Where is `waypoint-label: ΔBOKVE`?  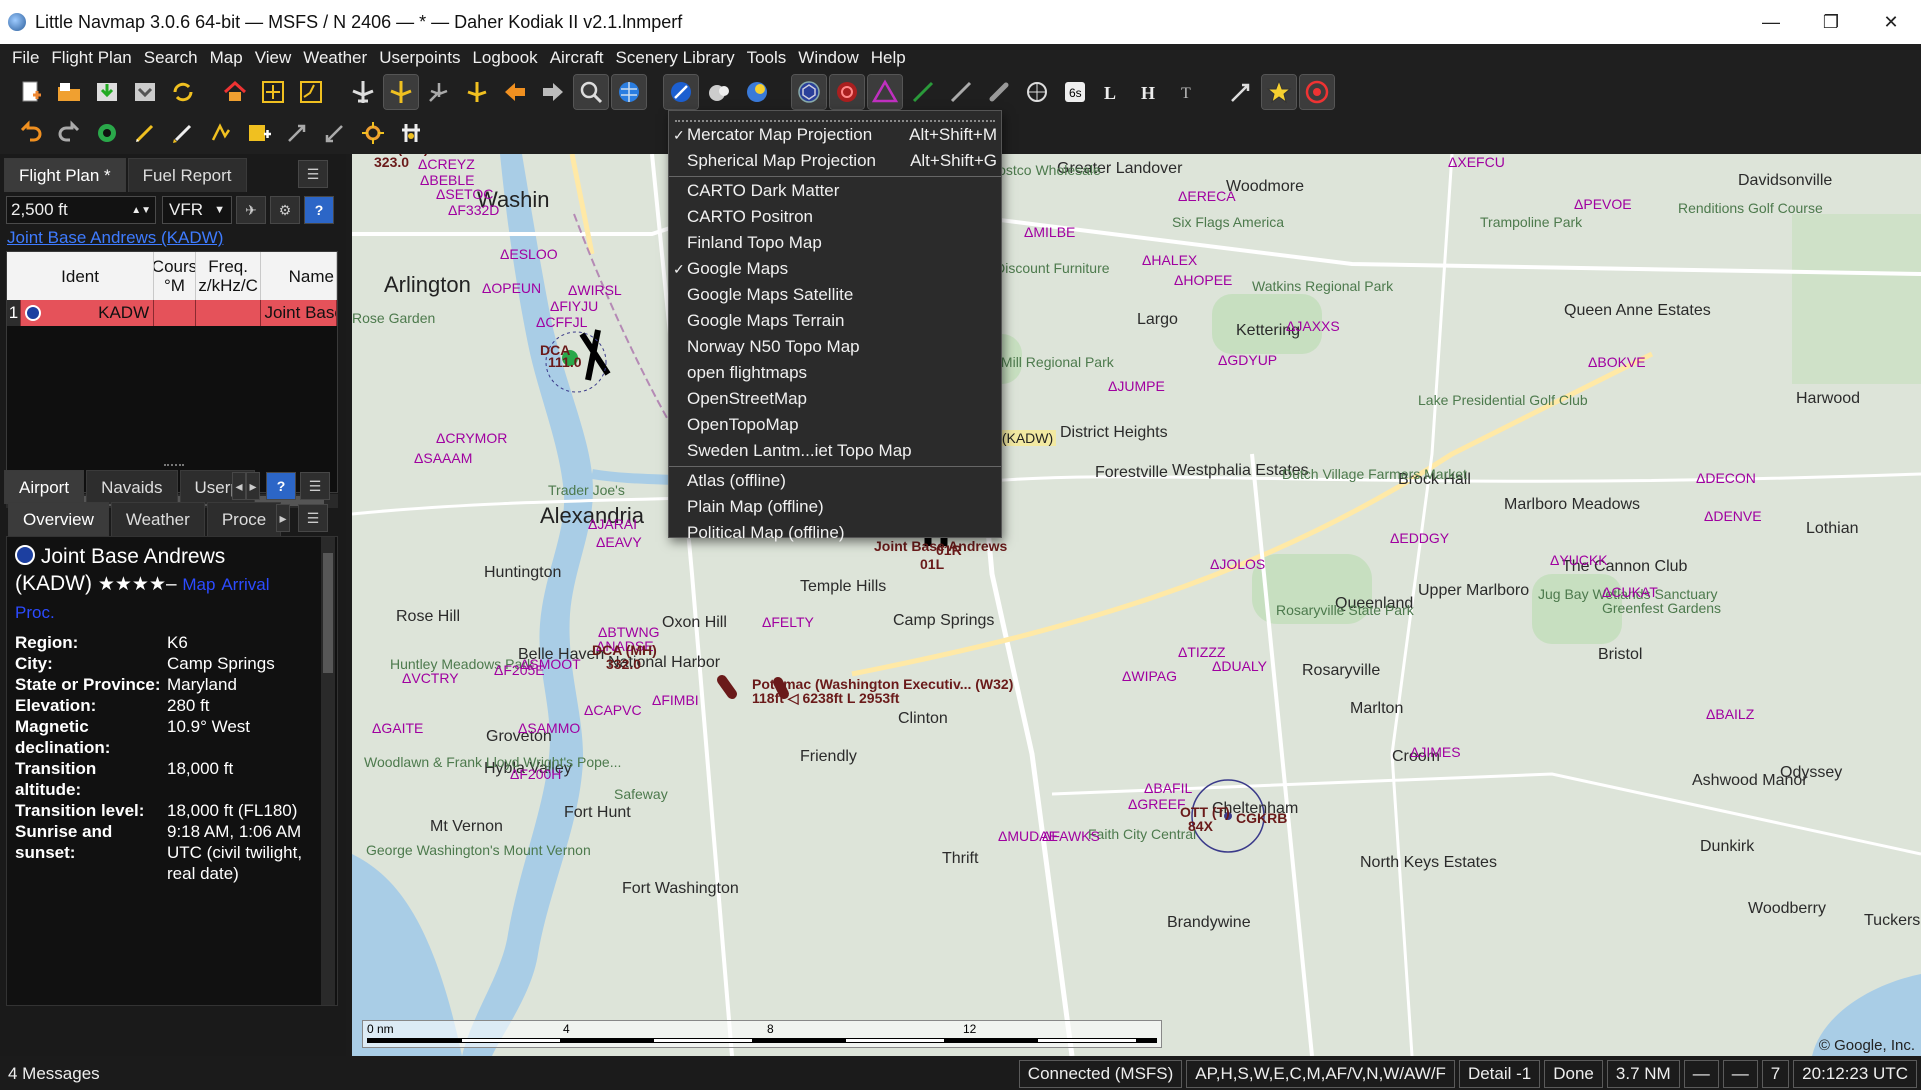 waypoint-label: ΔBOKVE is located at coordinates (1617, 362).